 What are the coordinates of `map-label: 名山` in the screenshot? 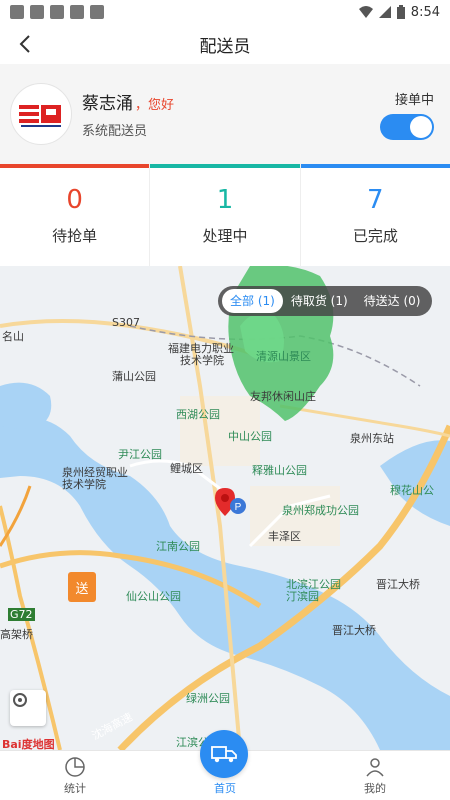 It's located at (13, 336).